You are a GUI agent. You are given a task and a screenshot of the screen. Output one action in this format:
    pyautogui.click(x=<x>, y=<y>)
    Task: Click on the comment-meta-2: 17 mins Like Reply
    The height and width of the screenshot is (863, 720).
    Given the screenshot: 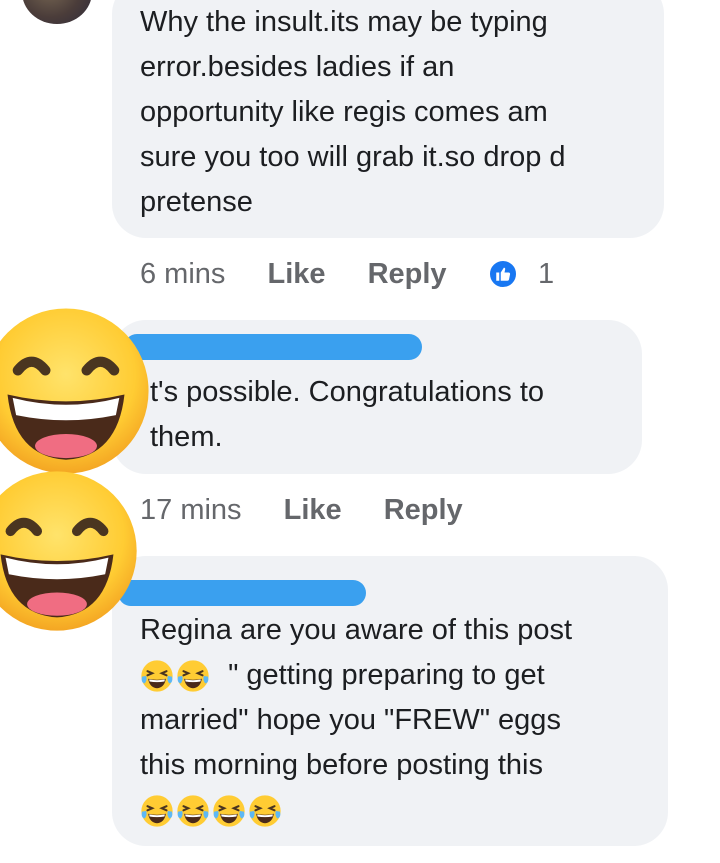 What is the action you would take?
    pyautogui.click(x=301, y=510)
    